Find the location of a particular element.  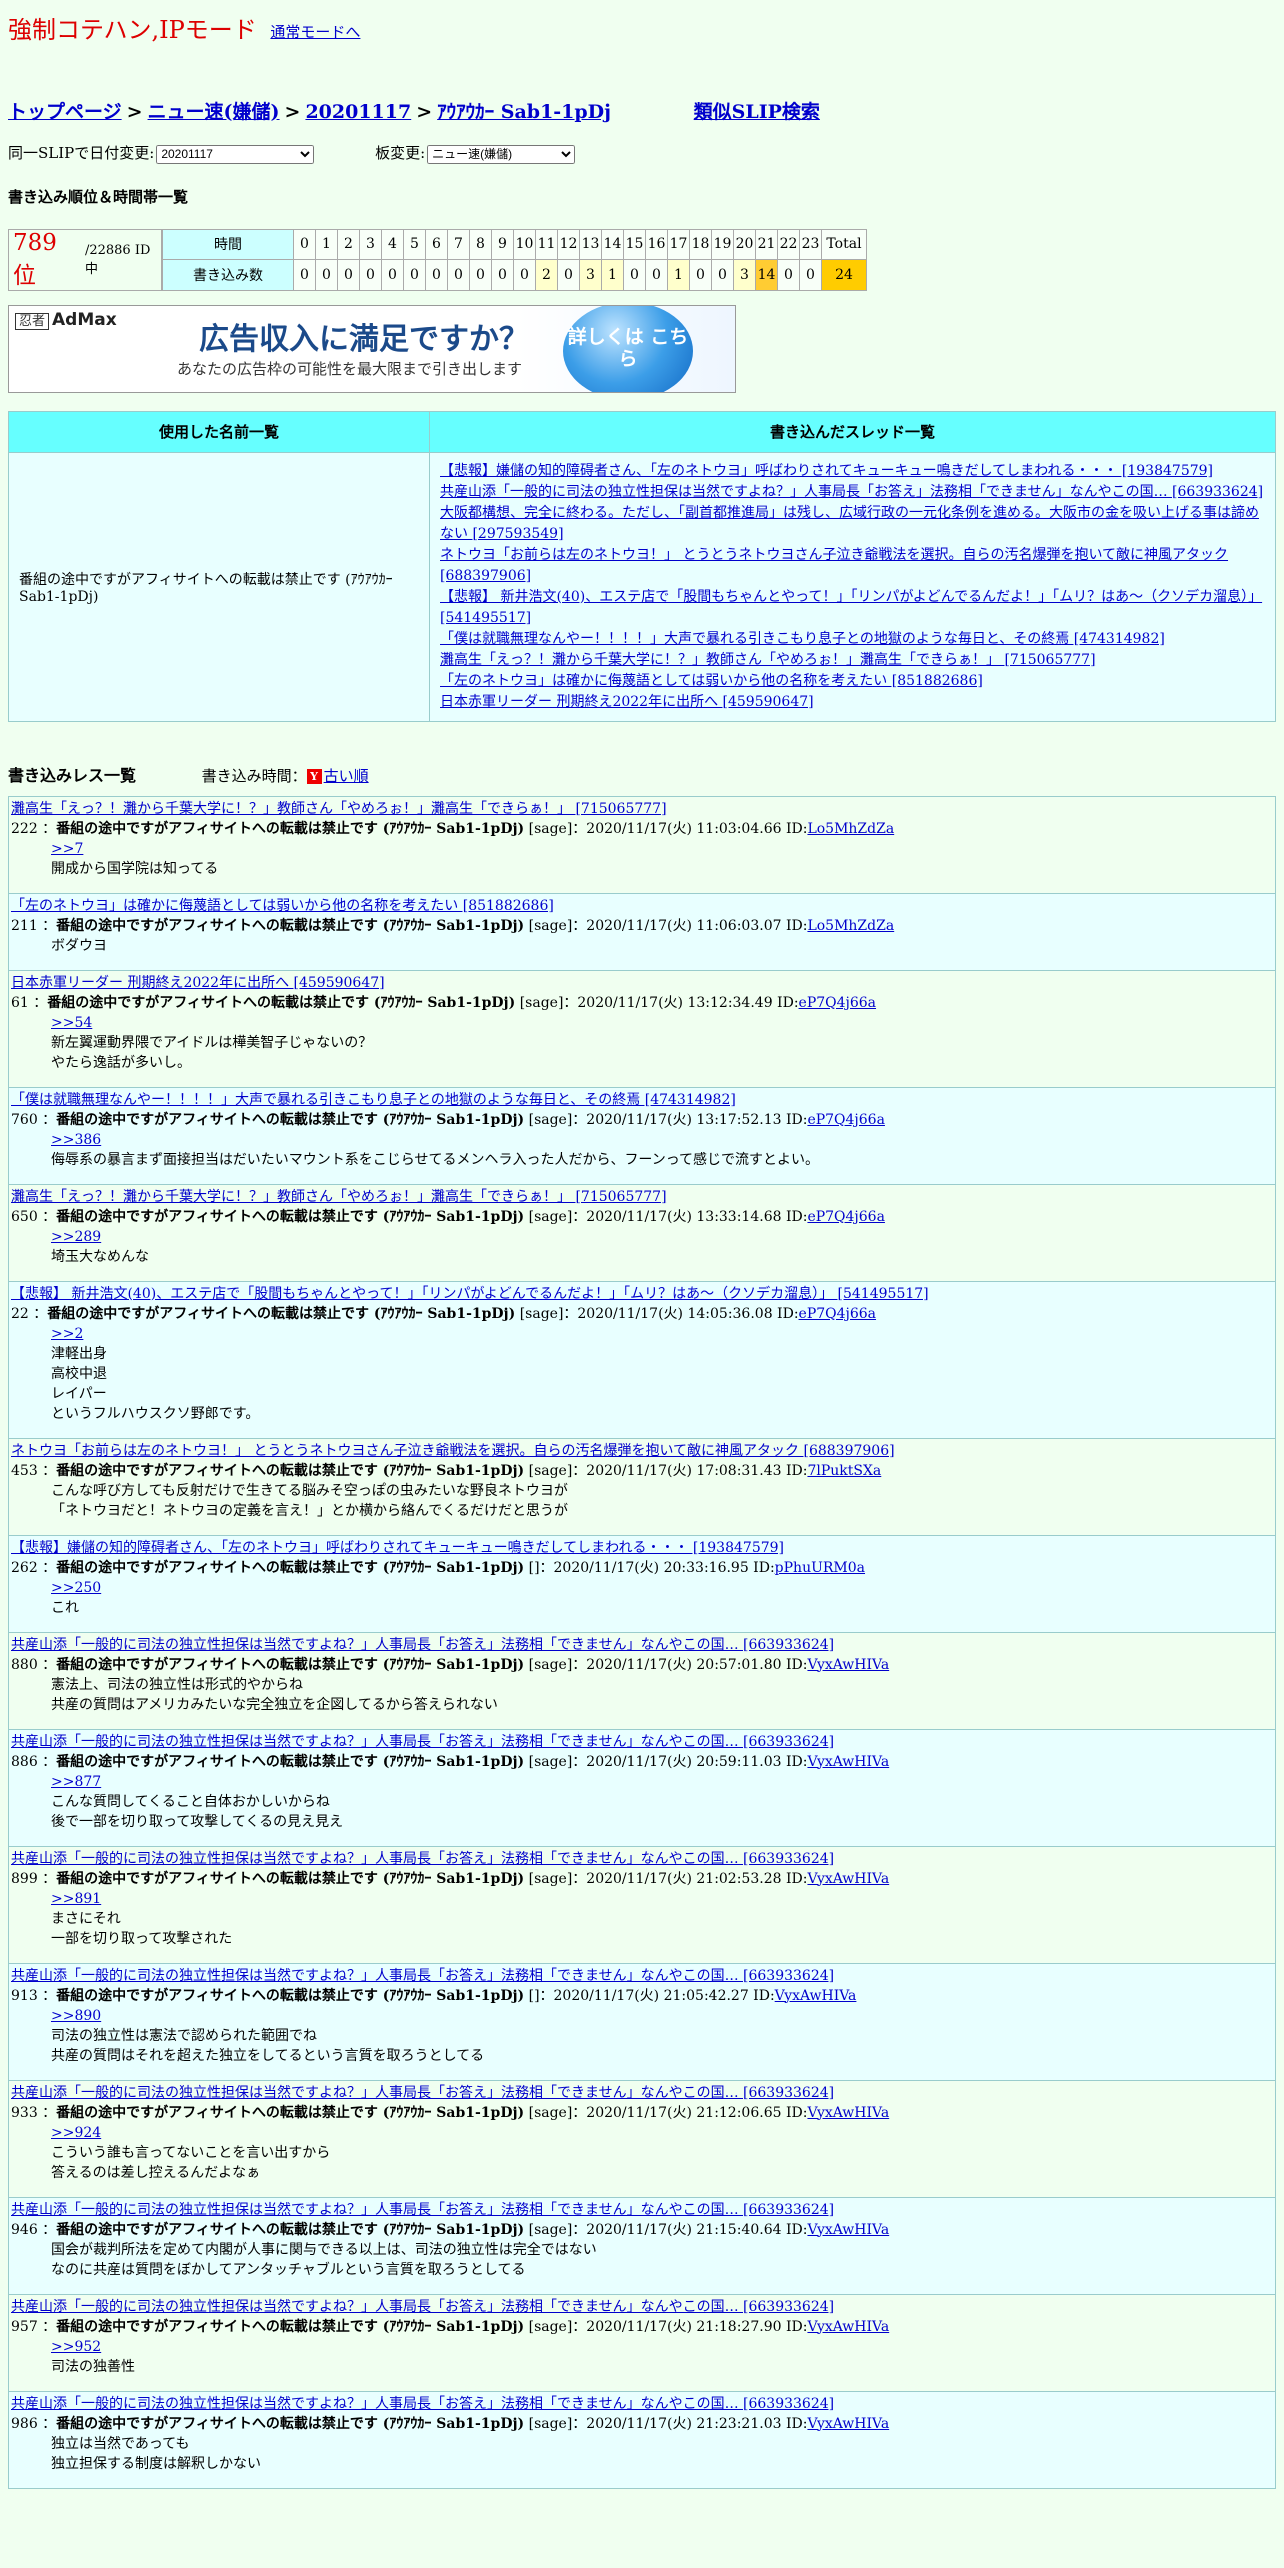

post-thread-link: 日本赤軍リーダー 刑期終え2022年に出所へ [459590647] is located at coordinates (198, 983).